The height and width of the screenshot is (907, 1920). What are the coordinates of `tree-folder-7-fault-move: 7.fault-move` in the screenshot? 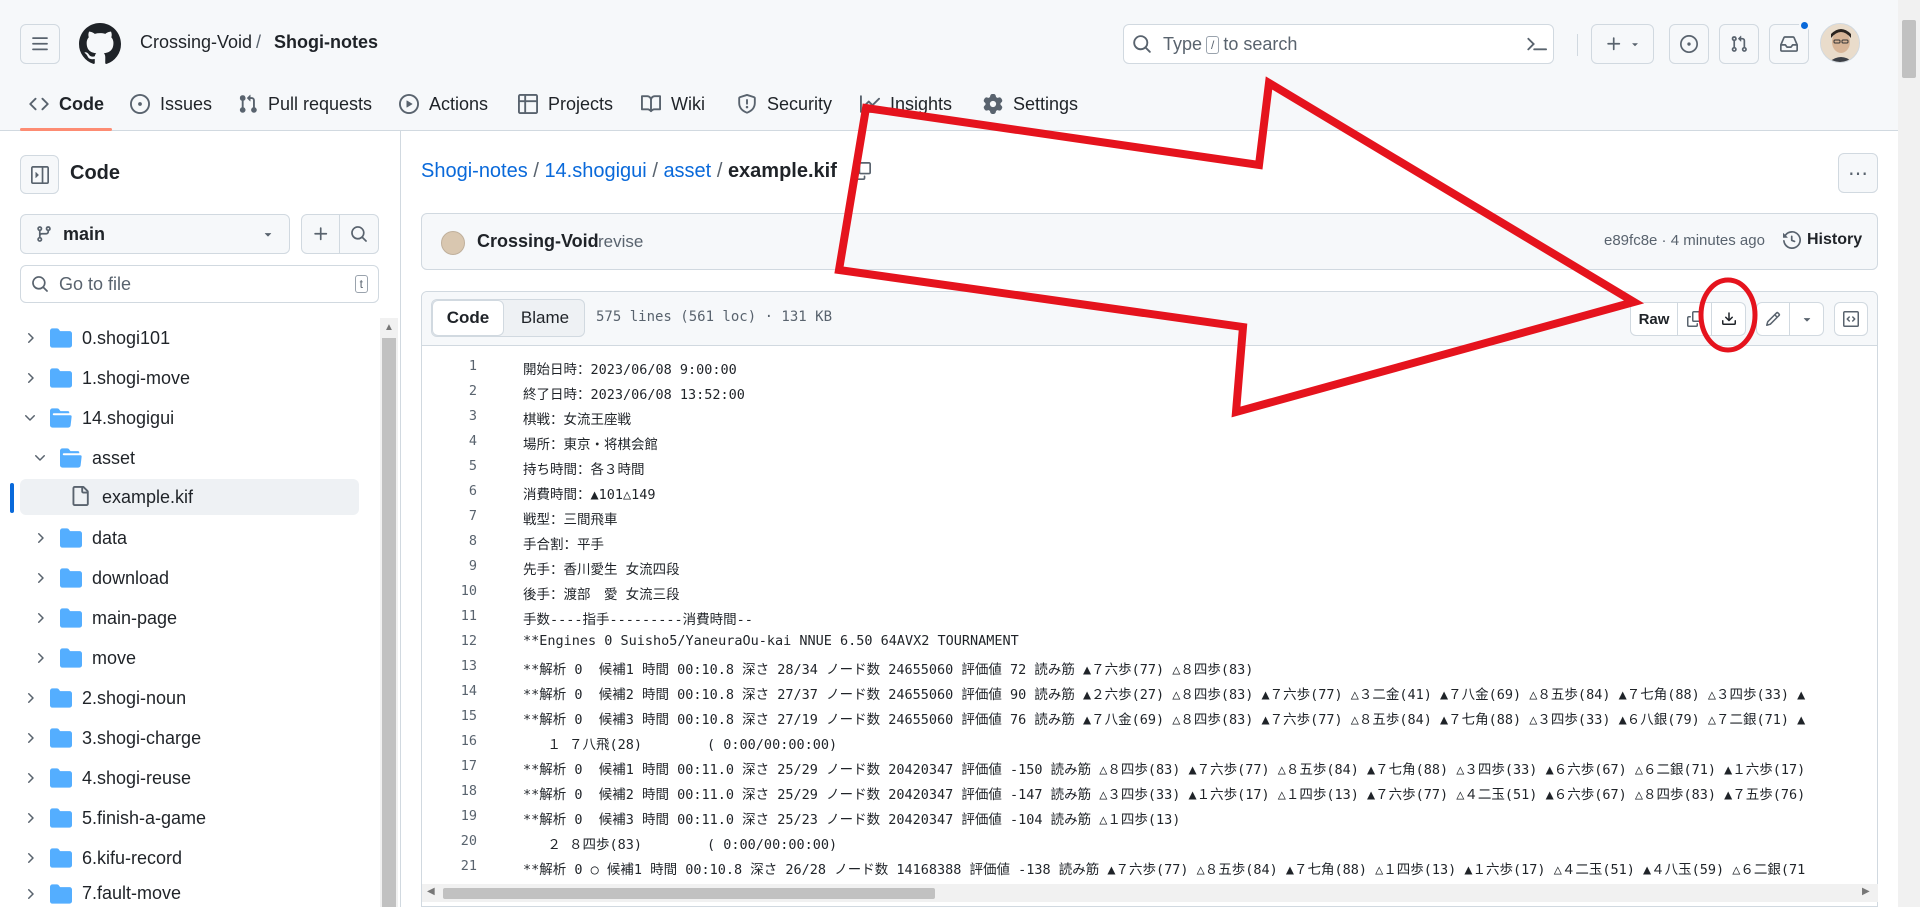 It's located at (101, 893).